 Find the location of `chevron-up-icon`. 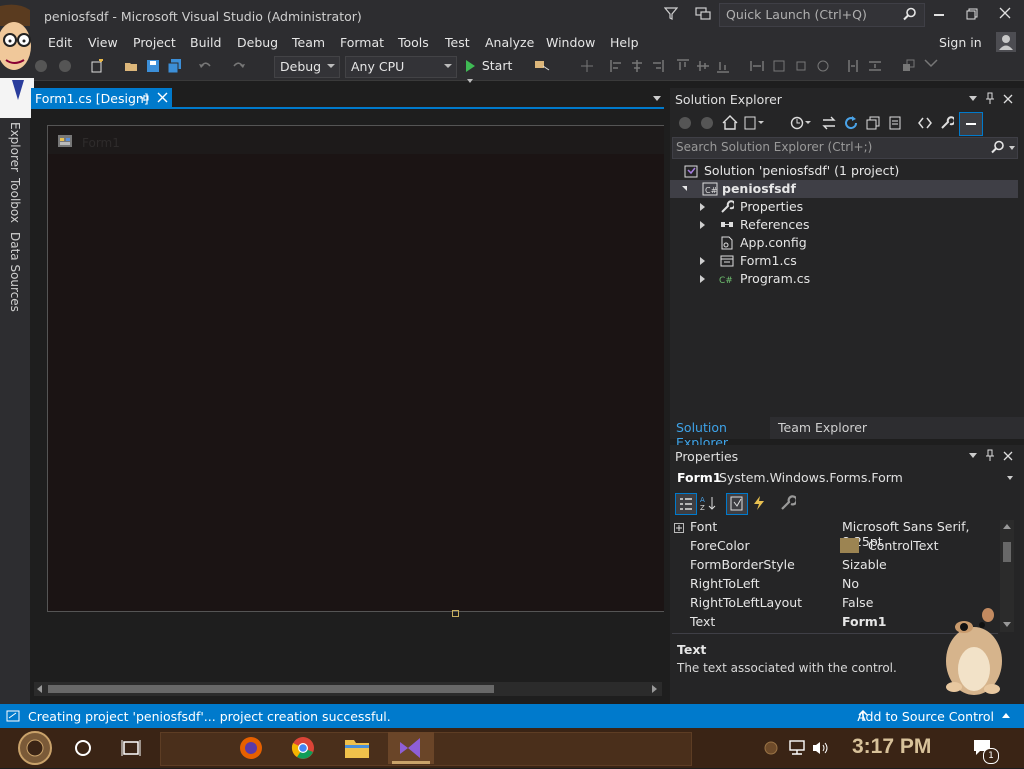

chevron-up-icon is located at coordinates (1006, 715).